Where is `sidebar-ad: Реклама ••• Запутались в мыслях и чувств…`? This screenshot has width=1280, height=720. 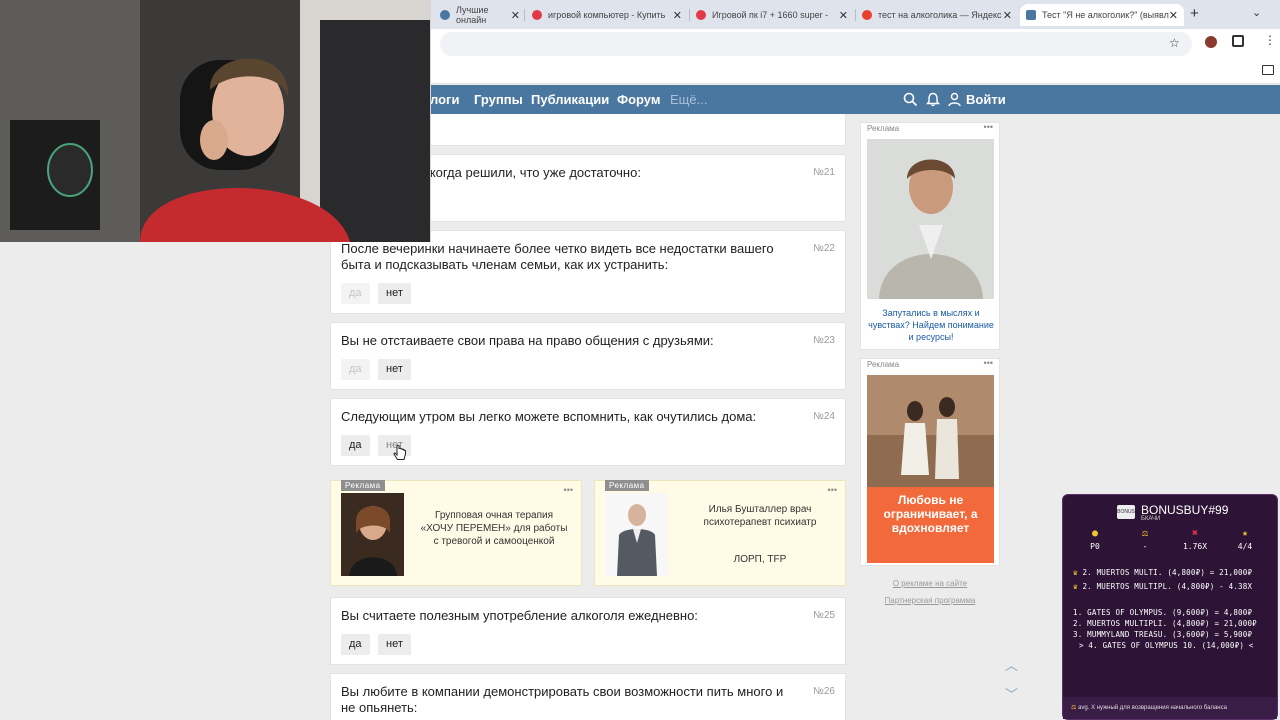 sidebar-ad: Реклама ••• Запутались в мыслях и чувств… is located at coordinates (930, 236).